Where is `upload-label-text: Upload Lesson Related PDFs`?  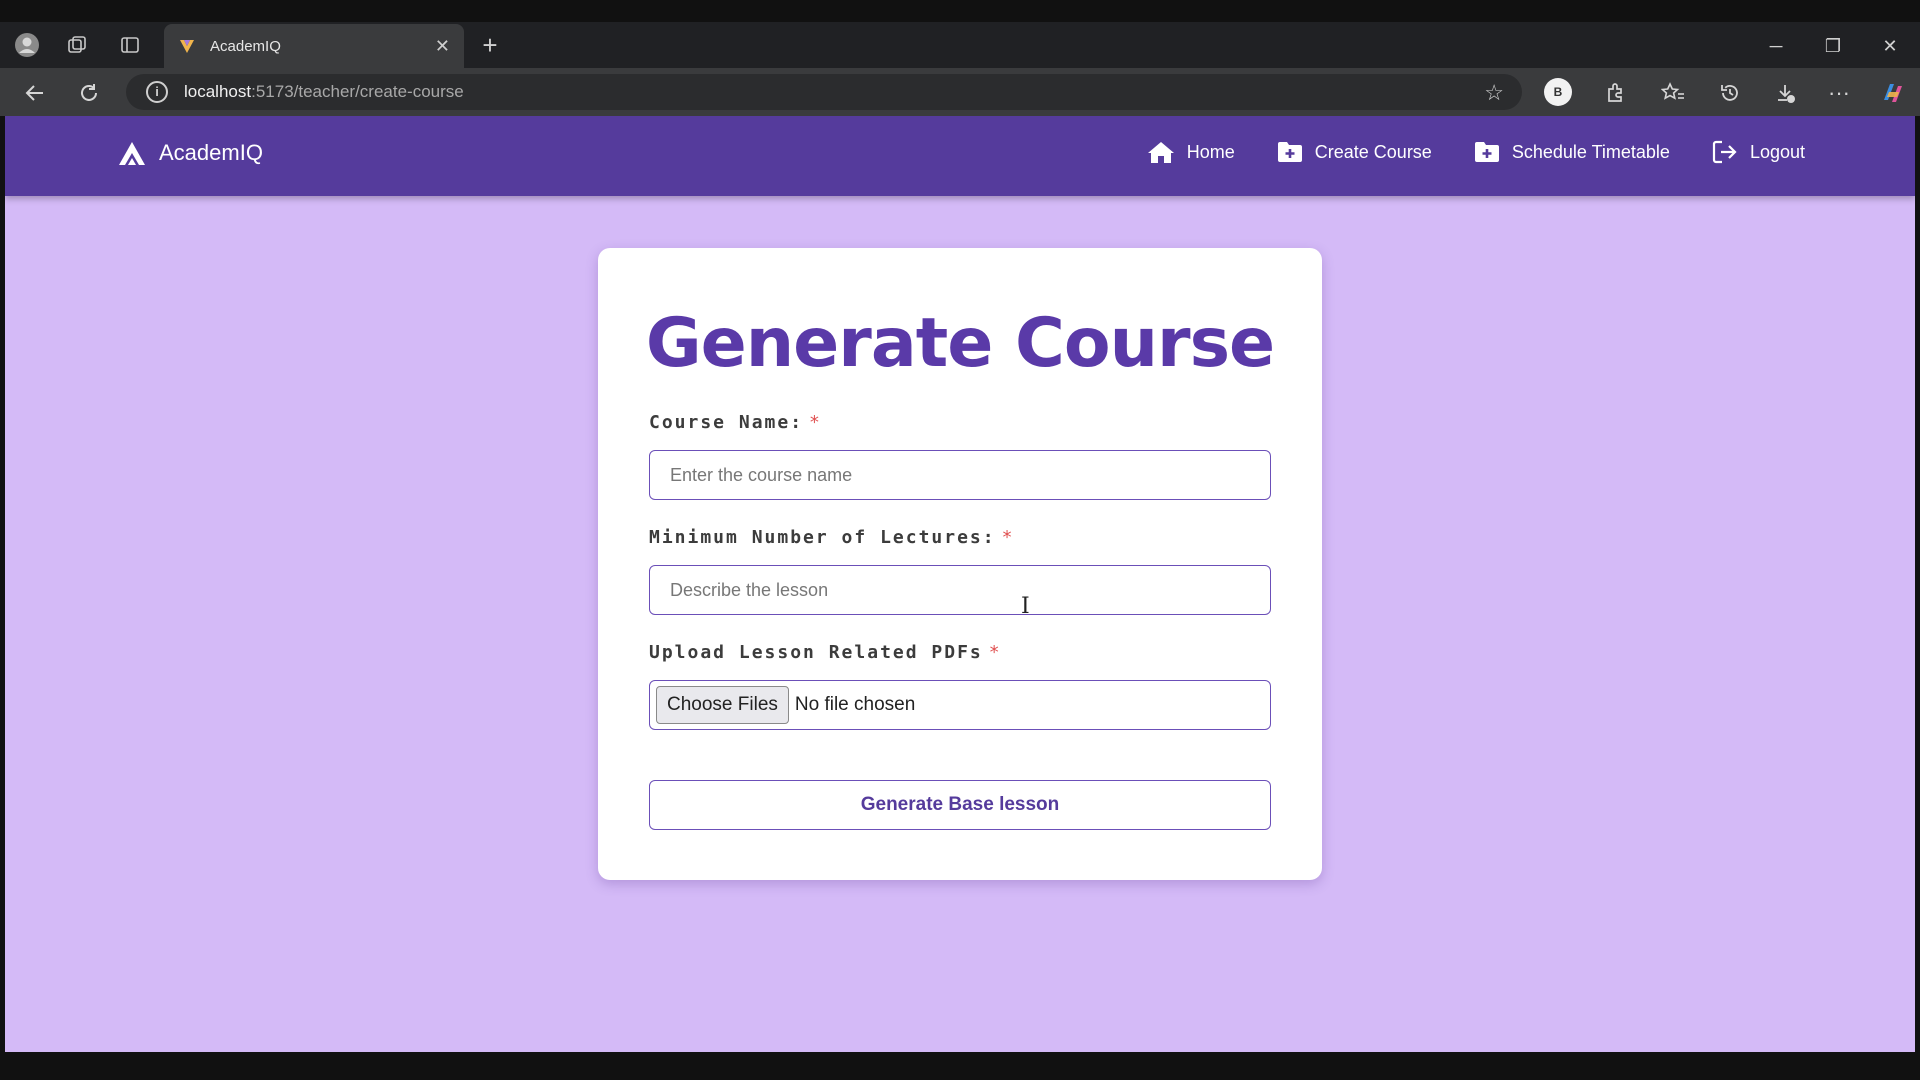 upload-label-text: Upload Lesson Related PDFs is located at coordinates (816, 652).